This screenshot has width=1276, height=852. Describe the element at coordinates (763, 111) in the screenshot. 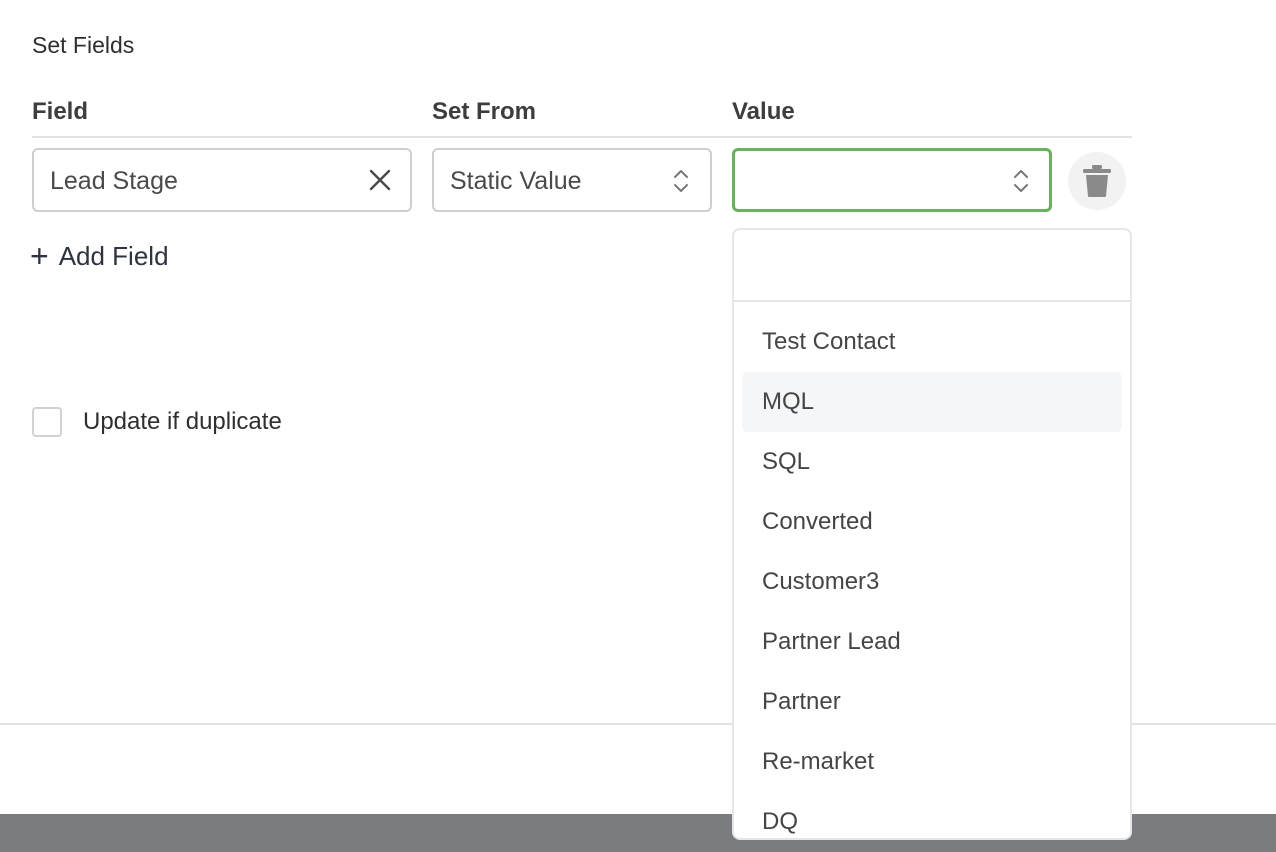

I see `column-header-value: Value` at that location.